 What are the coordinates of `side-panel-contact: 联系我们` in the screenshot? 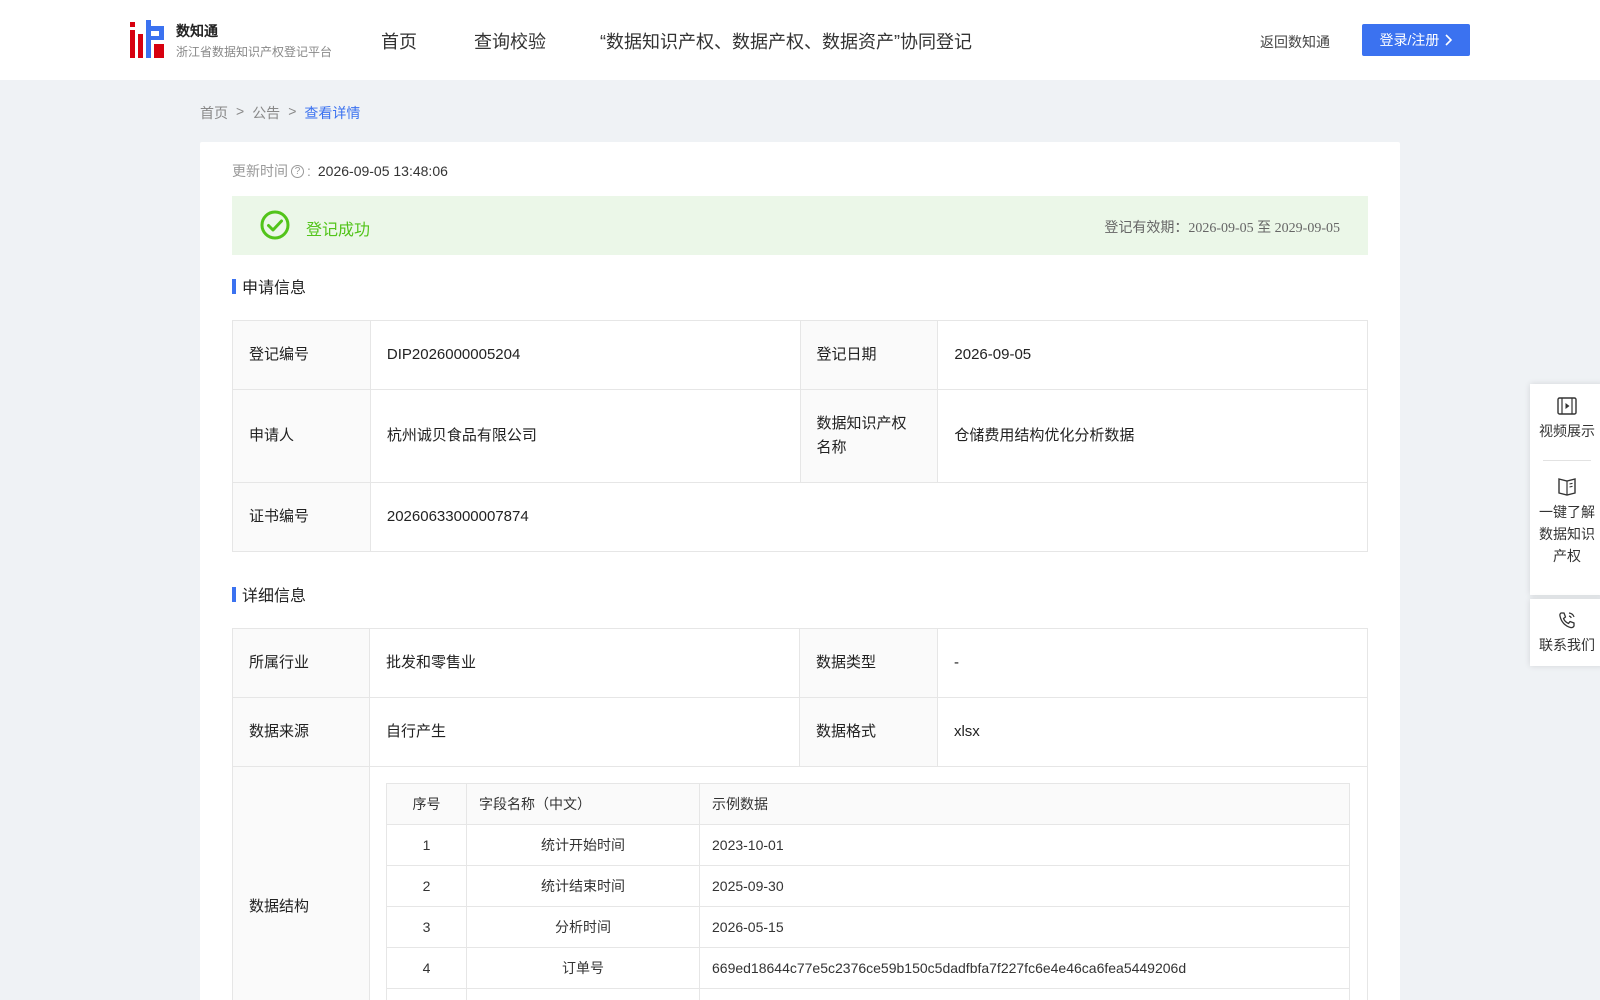 It's located at (1565, 632).